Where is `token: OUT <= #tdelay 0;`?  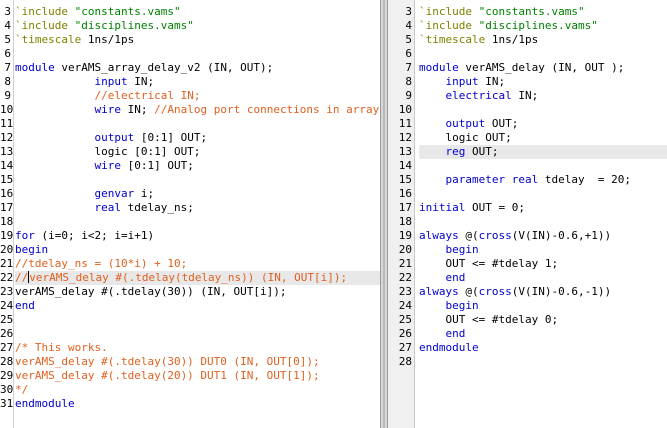 token: OUT <= #tdelay 0; is located at coordinates (489, 319).